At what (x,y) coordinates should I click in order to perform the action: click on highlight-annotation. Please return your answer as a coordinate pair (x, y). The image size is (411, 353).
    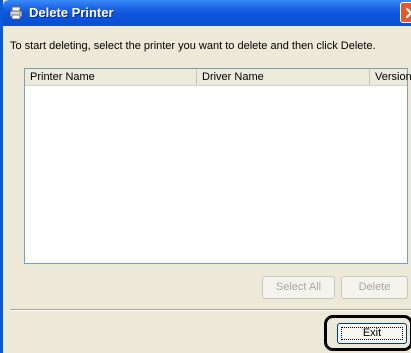
    Looking at the image, I should click on (367, 333).